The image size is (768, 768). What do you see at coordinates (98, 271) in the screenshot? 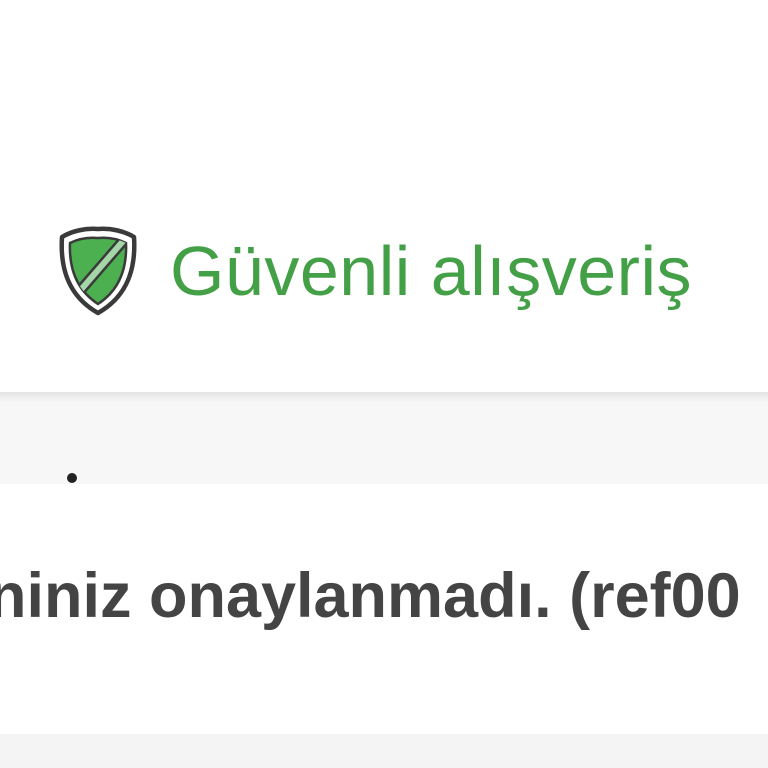
I see `shield-icon` at bounding box center [98, 271].